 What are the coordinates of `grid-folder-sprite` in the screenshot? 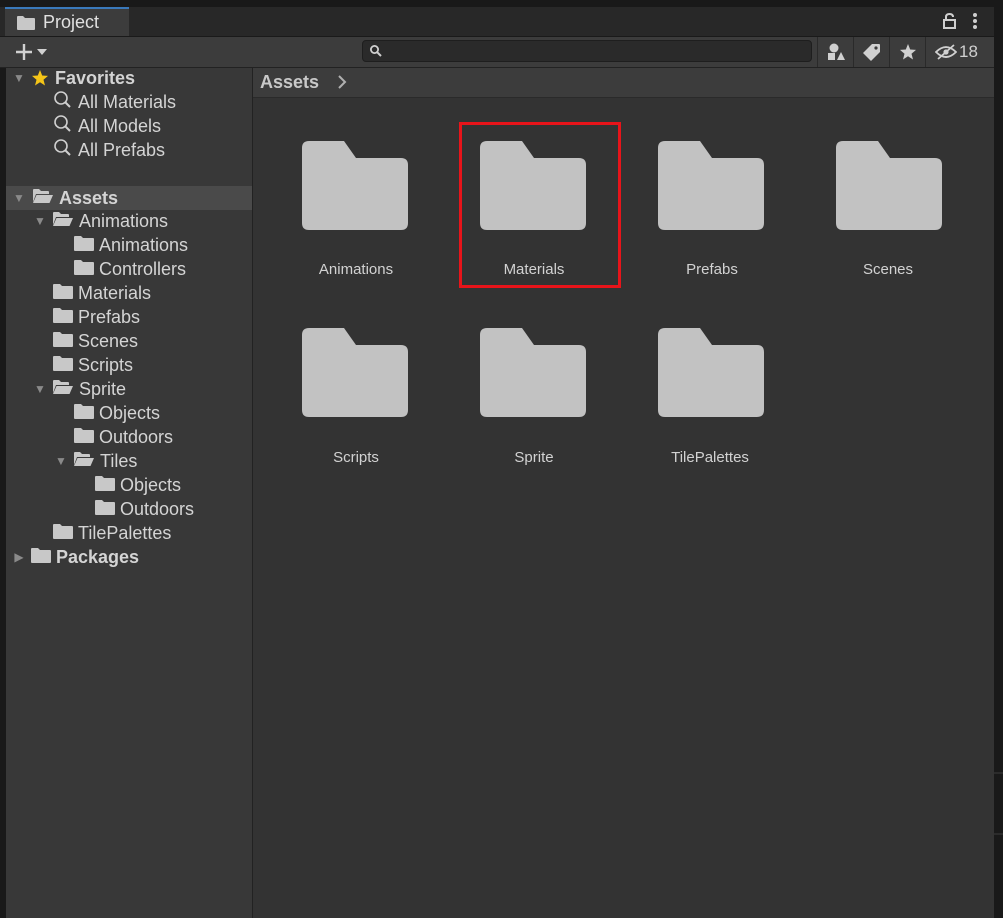 It's located at (534, 373).